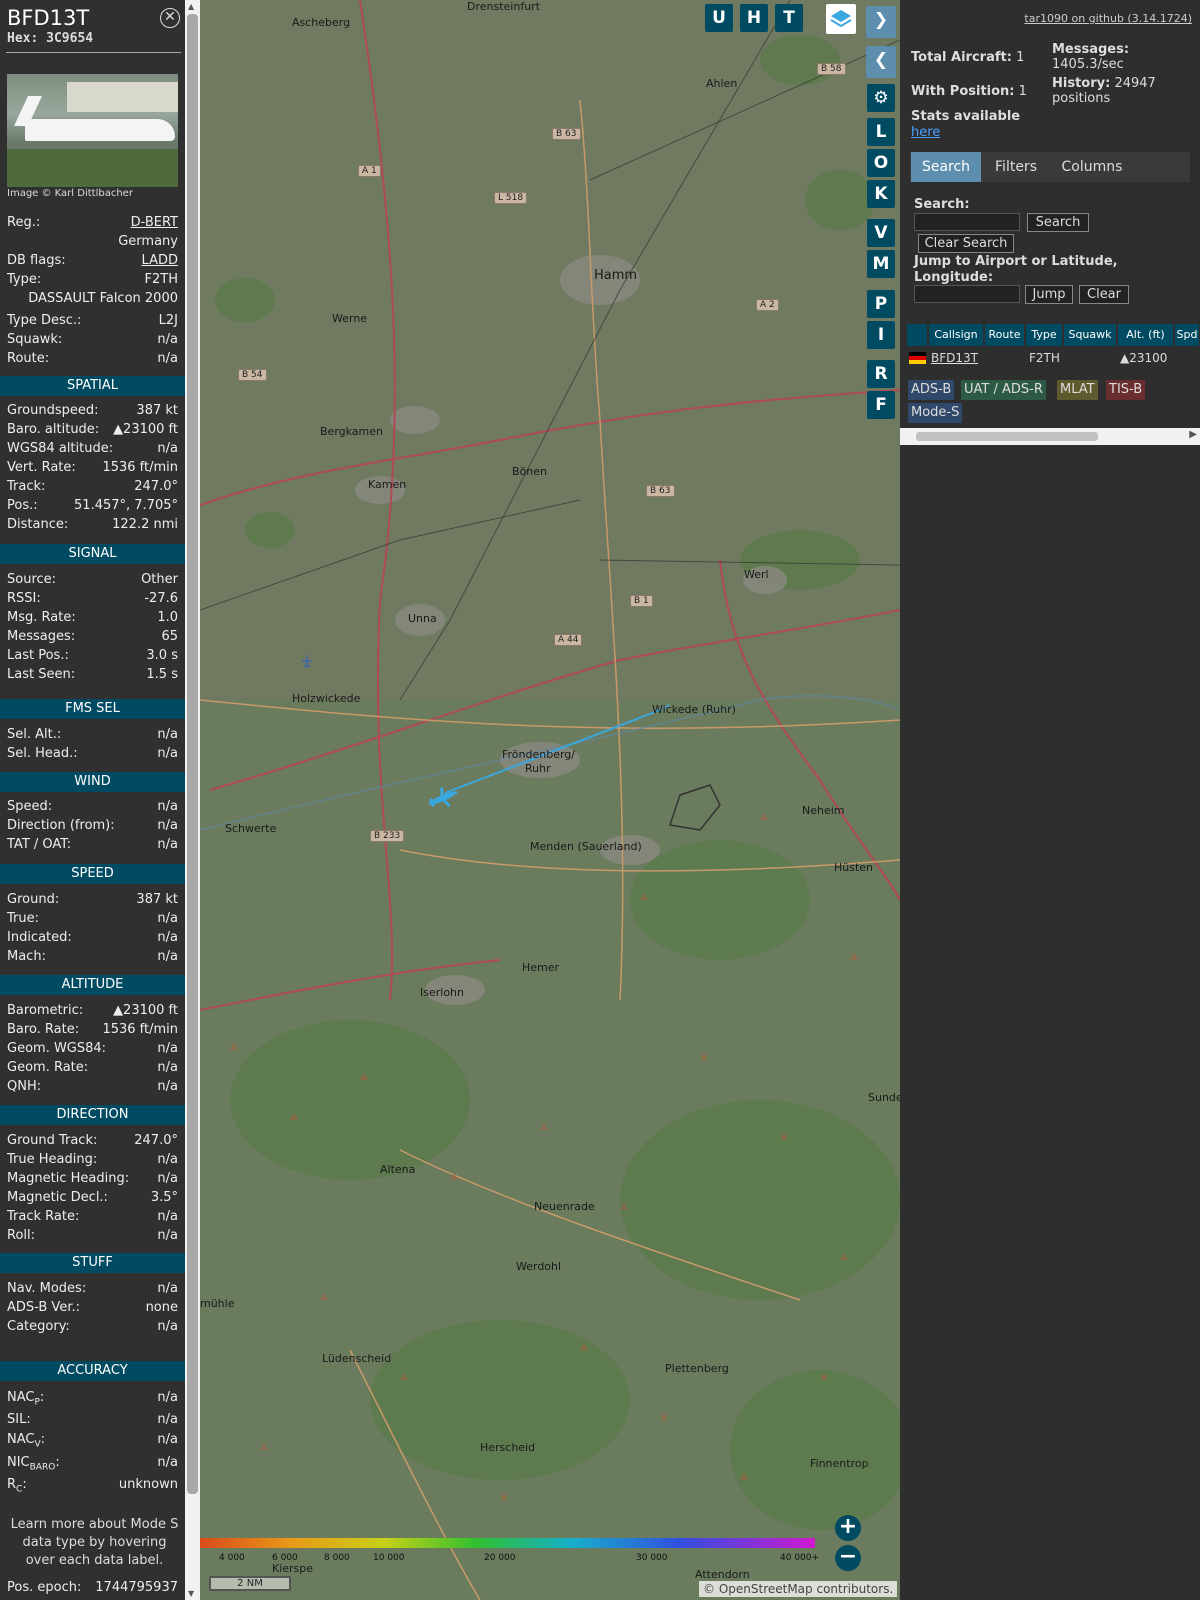  I want to click on column-header-speed: Spd, so click(1187, 335).